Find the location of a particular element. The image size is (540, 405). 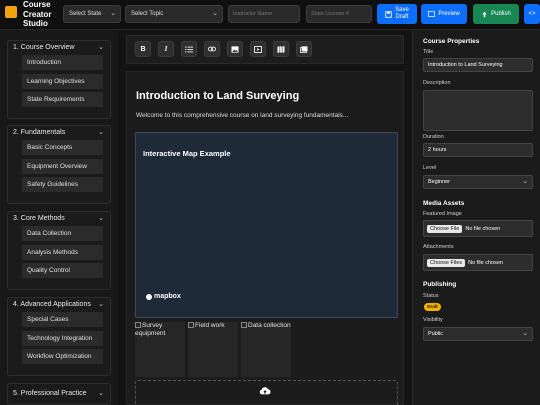

section-title: 3. Core Methods is located at coordinates (39, 218).